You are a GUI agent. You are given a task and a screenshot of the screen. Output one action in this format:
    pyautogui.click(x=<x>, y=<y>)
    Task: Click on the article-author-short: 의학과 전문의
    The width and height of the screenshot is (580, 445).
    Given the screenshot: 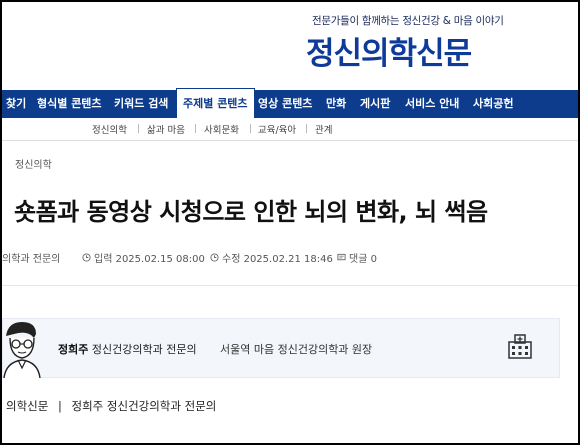 What is the action you would take?
    pyautogui.click(x=31, y=257)
    